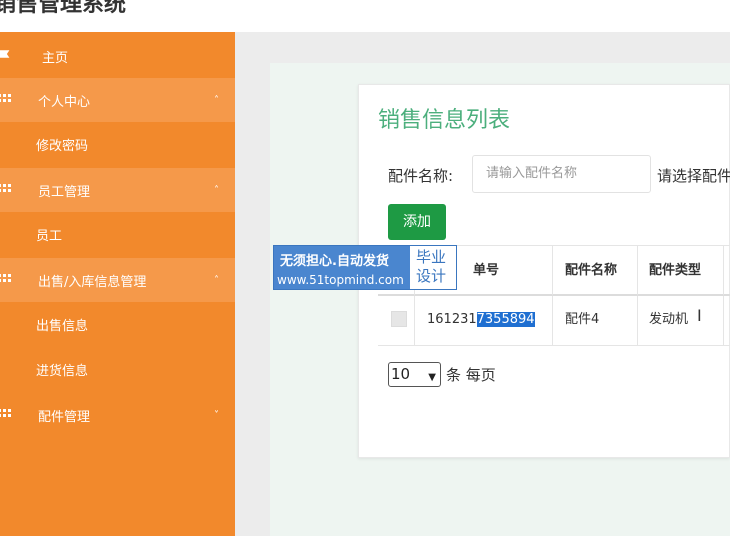  I want to click on table-header-more, so click(727, 271).